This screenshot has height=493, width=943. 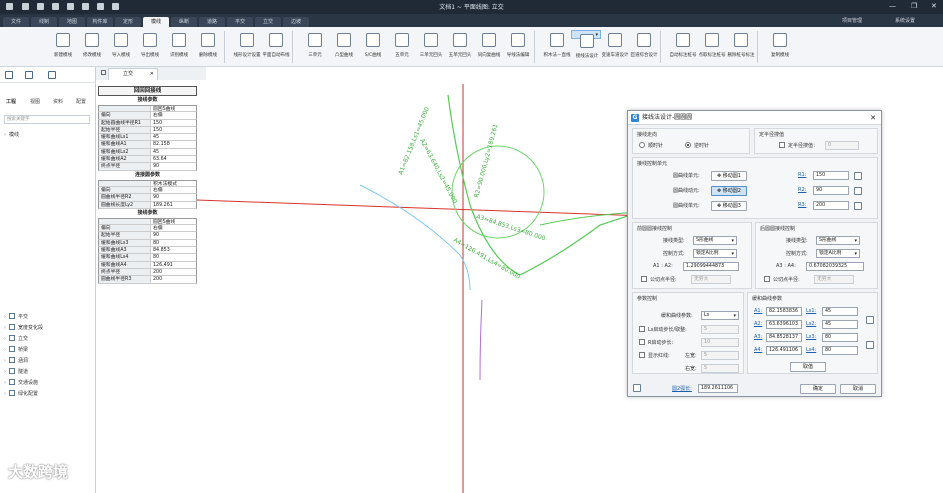 What do you see at coordinates (208, 47) in the screenshot?
I see `ribbon-button-5: 删除模线` at bounding box center [208, 47].